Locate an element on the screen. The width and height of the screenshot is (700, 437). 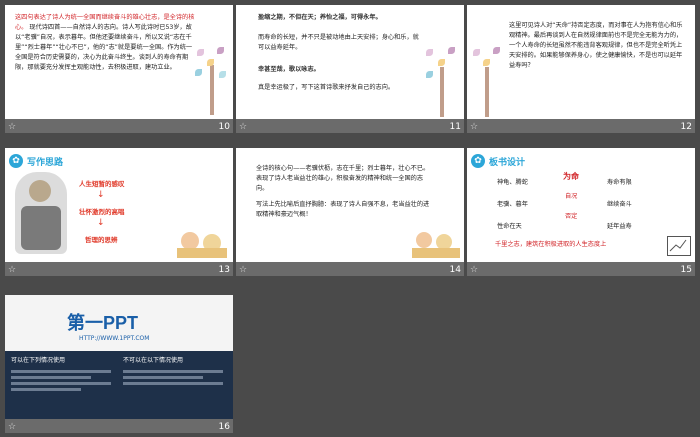
slide-number-14: 14 is located at coordinates (455, 270).